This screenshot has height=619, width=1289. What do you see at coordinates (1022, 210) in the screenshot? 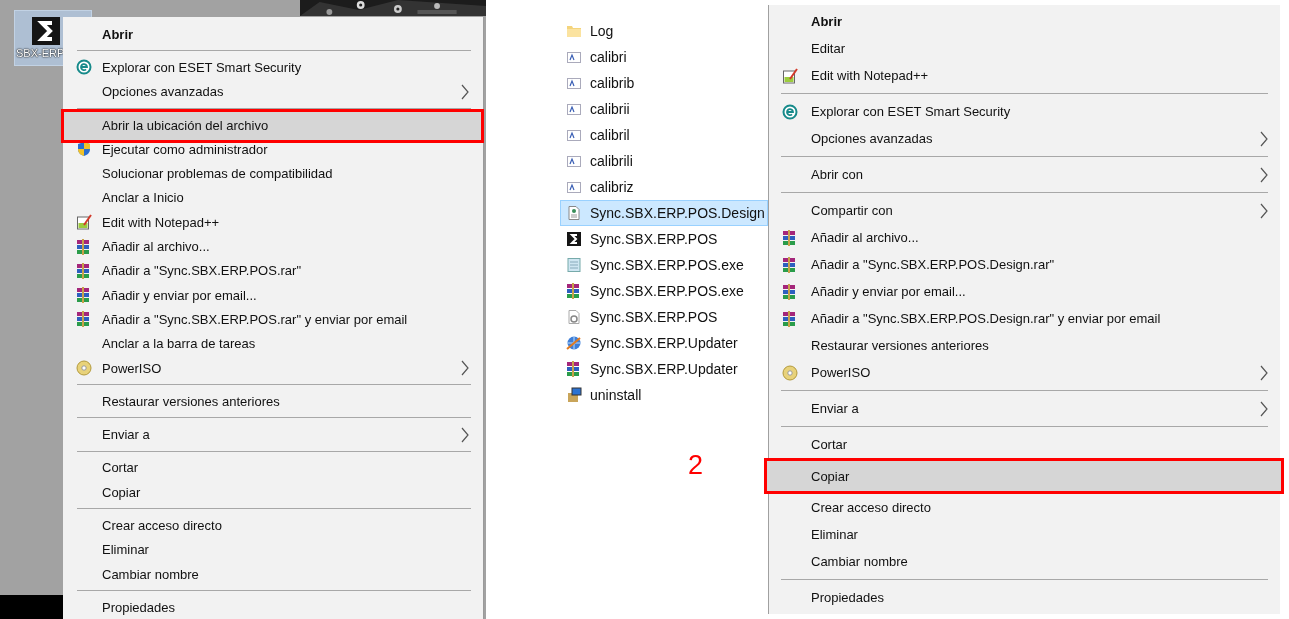
I see `menu-item: Compartir con` at bounding box center [1022, 210].